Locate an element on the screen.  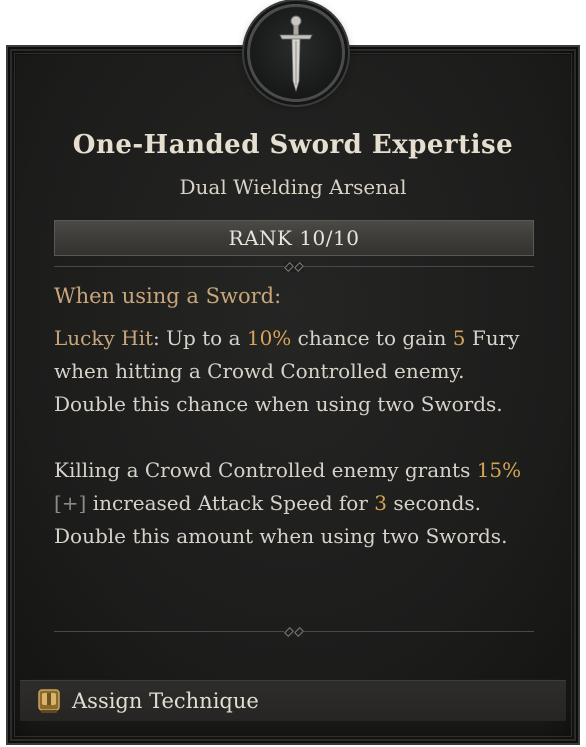
skill-title: One-Handed Sword Expertise is located at coordinates (293, 145).